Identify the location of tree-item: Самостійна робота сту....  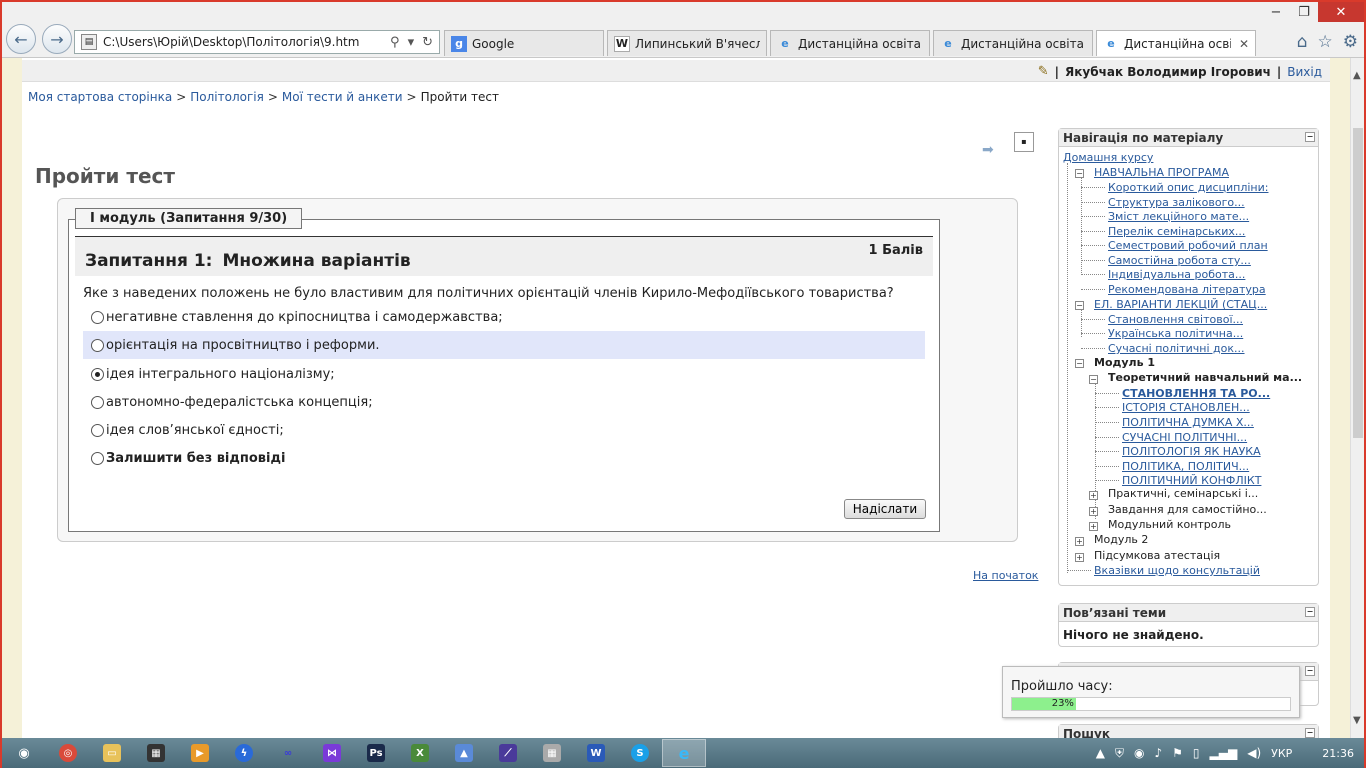
(1179, 260).